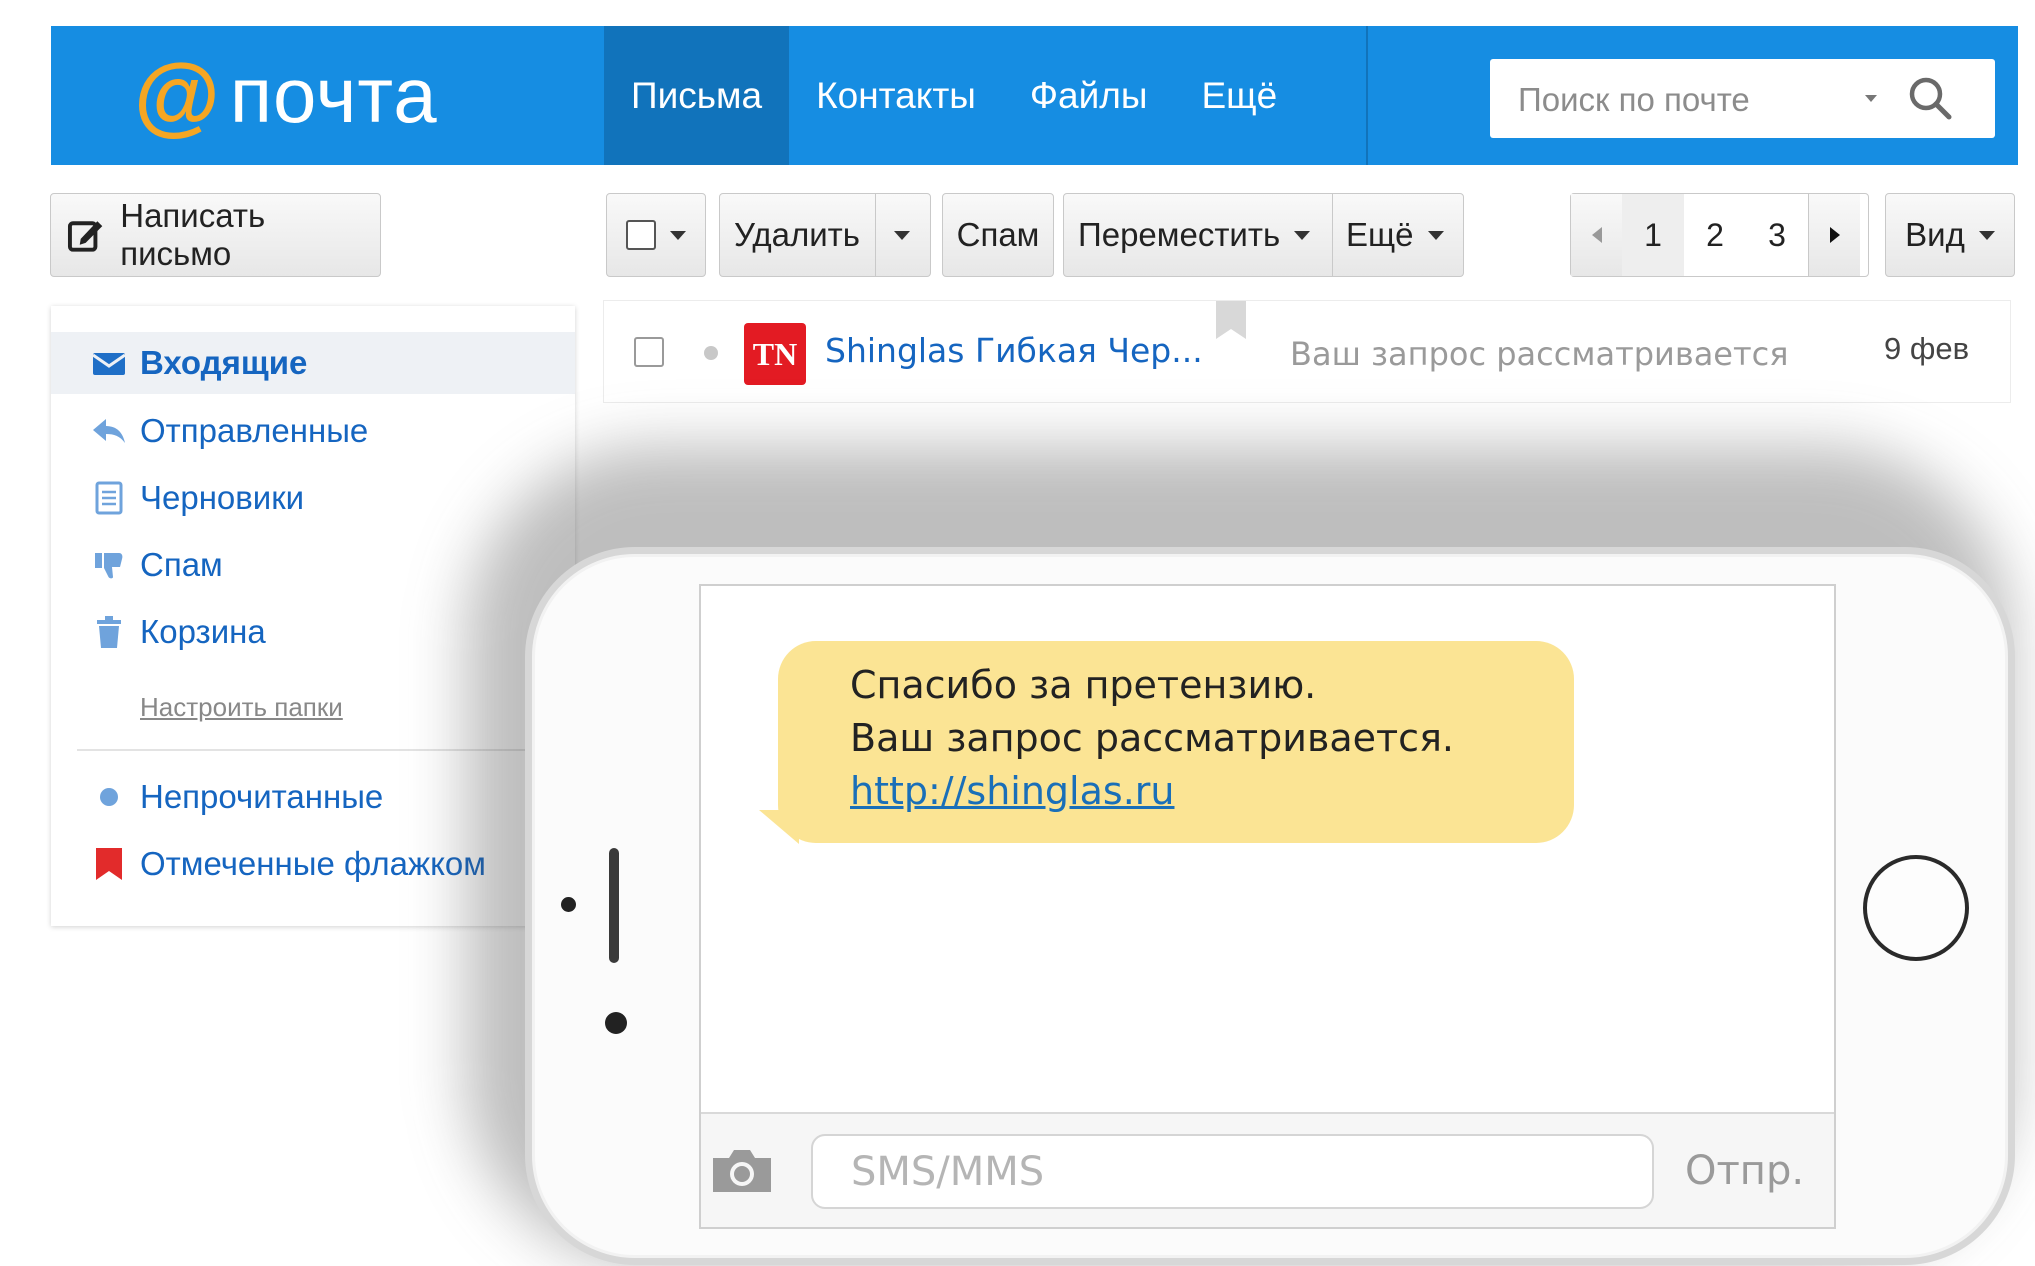  What do you see at coordinates (711, 353) in the screenshot?
I see `read-status-icon` at bounding box center [711, 353].